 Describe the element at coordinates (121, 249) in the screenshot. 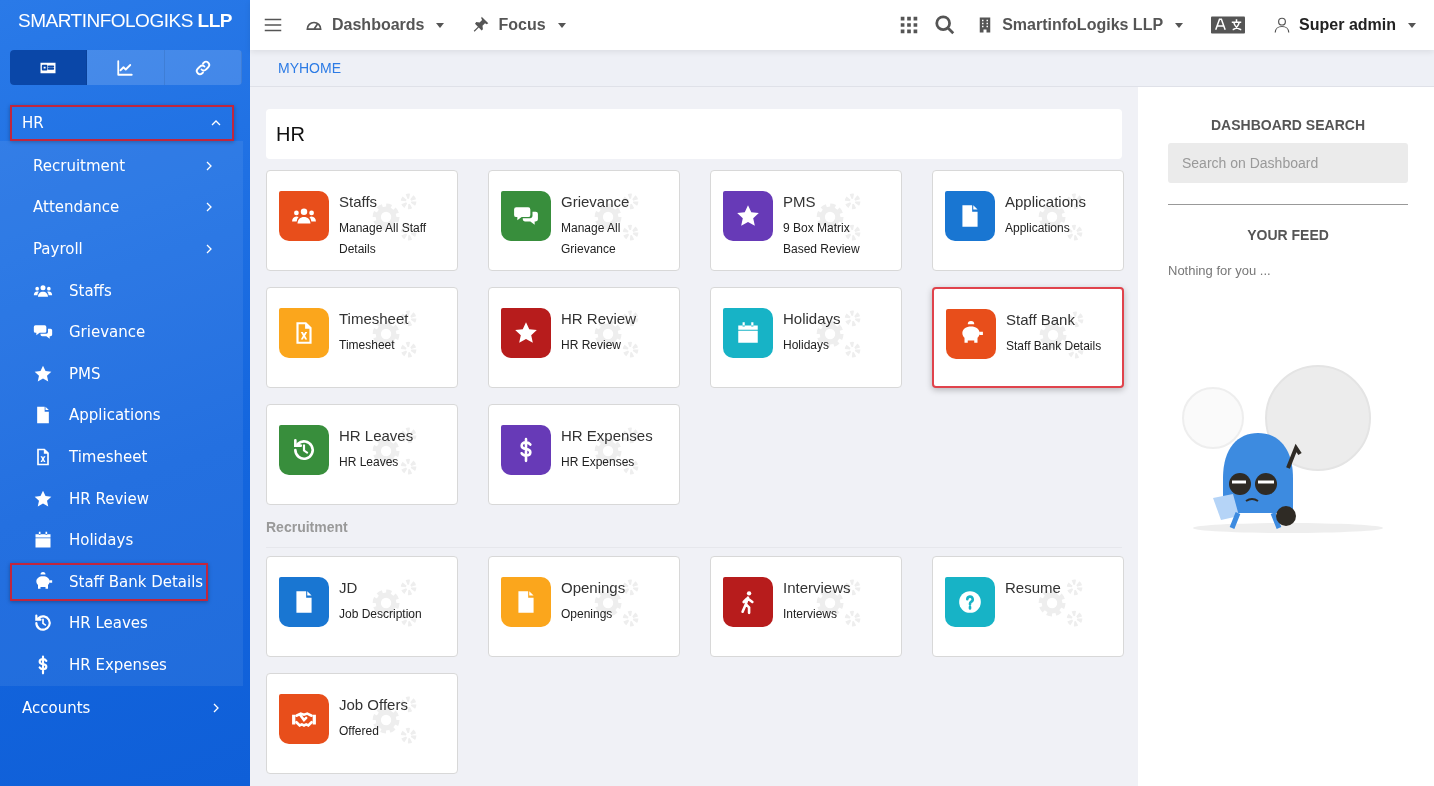

I see `submenu-item: Payroll` at that location.